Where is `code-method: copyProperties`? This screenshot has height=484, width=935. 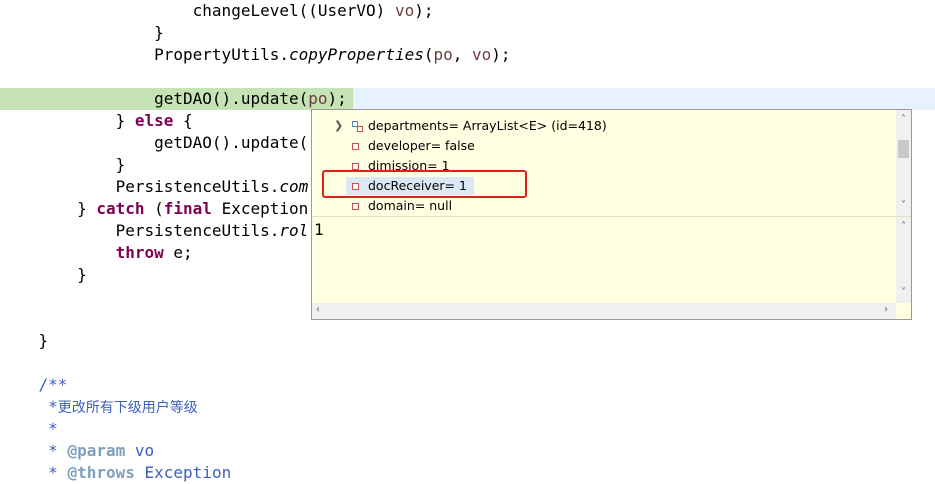 code-method: copyProperties is located at coordinates (356, 54).